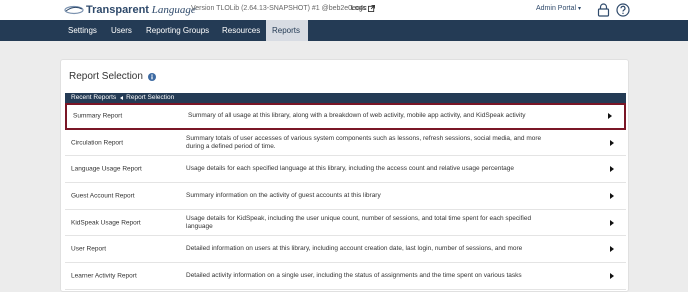  I want to click on nav-tab-settings: Settings, so click(82, 30).